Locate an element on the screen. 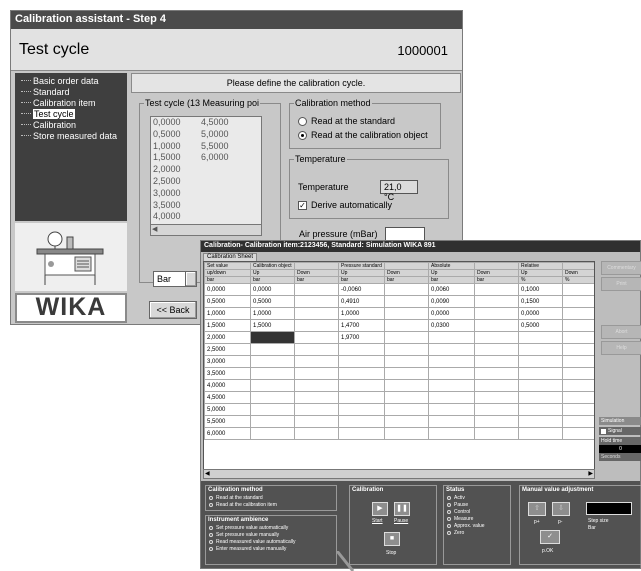 This screenshot has width=641, height=571. list-item: 0,5000 5,0000 is located at coordinates (206, 135).